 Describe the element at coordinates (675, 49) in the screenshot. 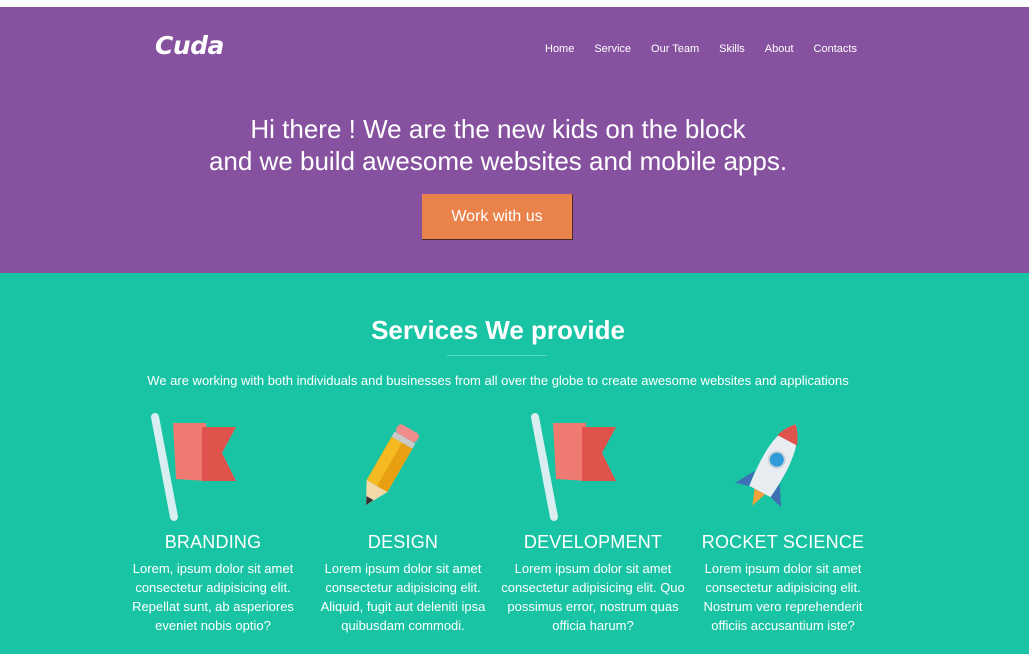

I see `nav-our-team: Our Team` at that location.